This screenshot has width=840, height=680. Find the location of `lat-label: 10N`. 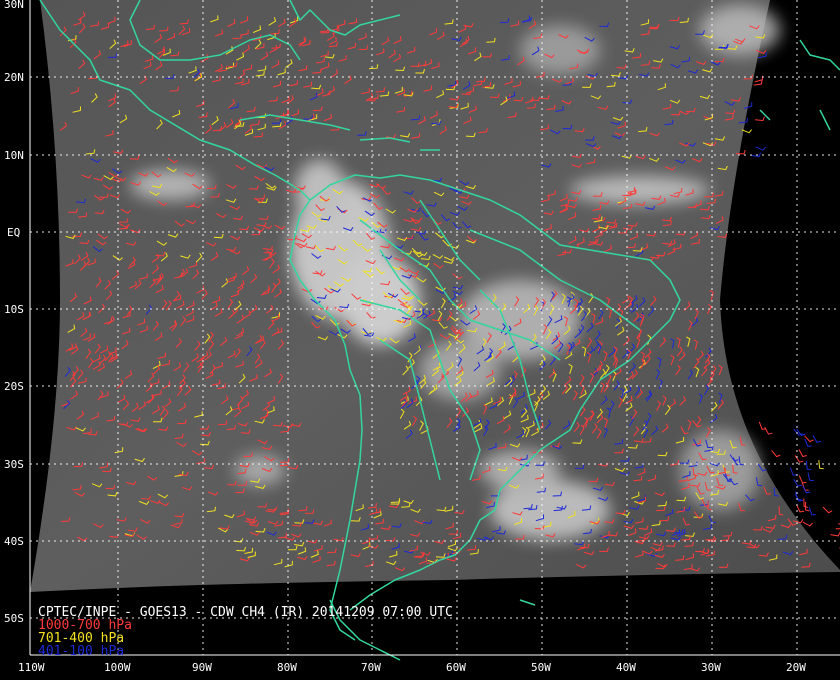

lat-label: 10N is located at coordinates (14, 155).